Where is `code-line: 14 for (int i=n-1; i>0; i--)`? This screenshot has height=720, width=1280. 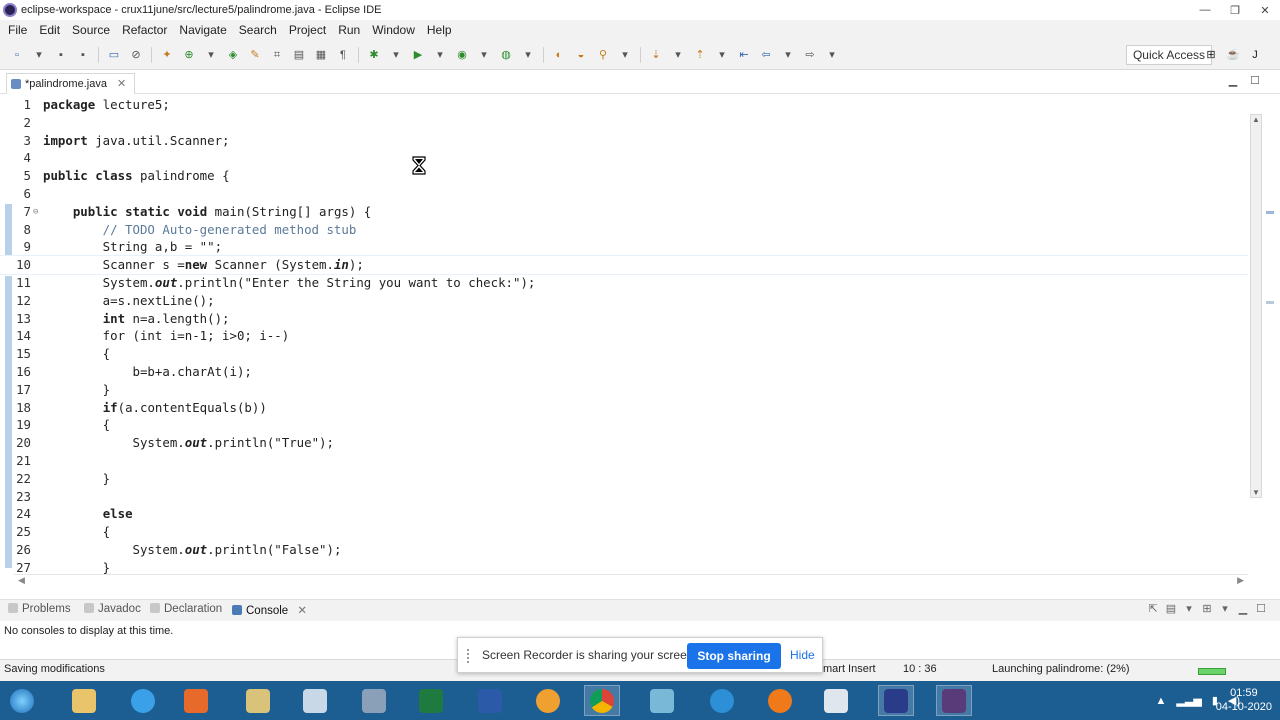 code-line: 14 for (int i=n-1; i>0; i--) is located at coordinates (624, 336).